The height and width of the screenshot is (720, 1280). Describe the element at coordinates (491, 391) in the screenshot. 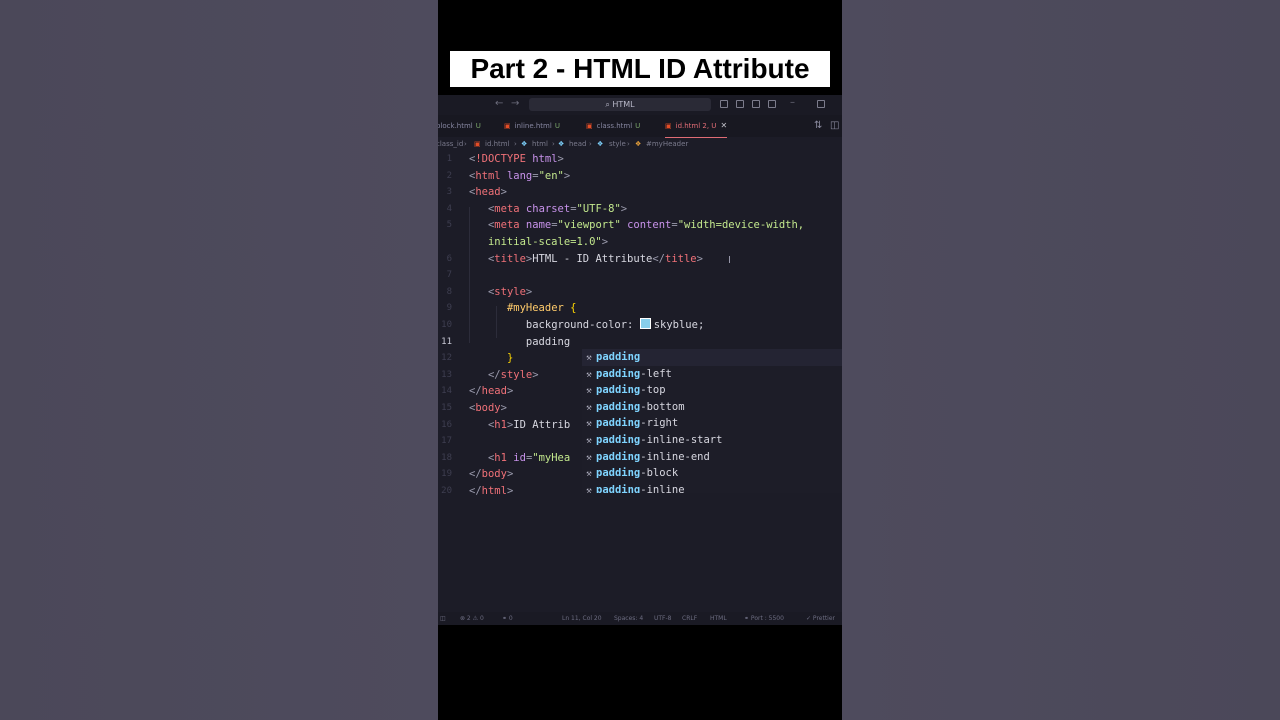

I see `code-text: </head>` at that location.